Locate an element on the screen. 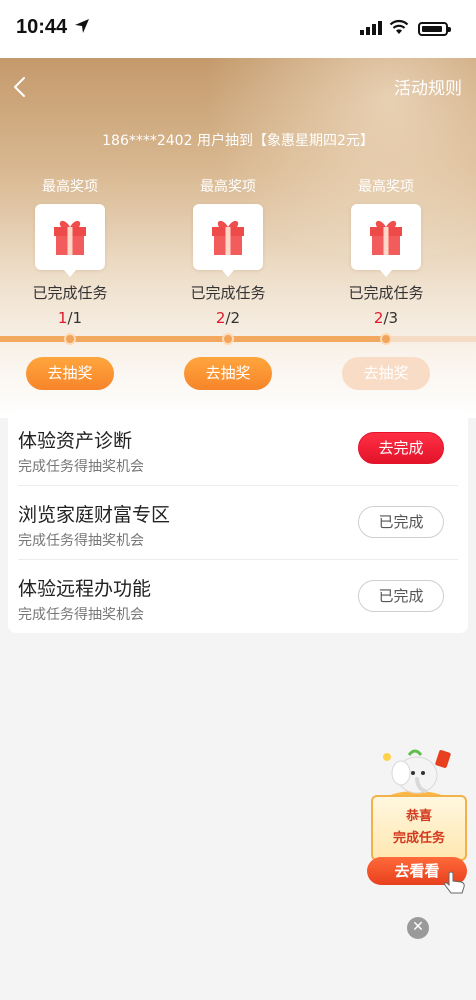 The height and width of the screenshot is (1000, 476). wifi-icon is located at coordinates (399, 26).